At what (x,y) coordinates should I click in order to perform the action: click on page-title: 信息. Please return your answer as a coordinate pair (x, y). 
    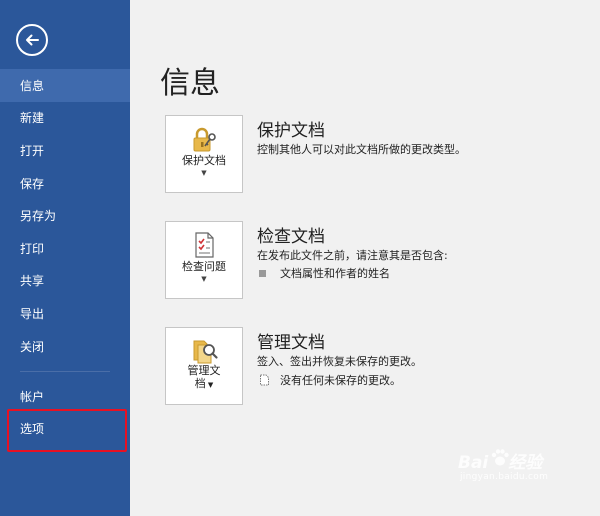
    Looking at the image, I should click on (190, 83).